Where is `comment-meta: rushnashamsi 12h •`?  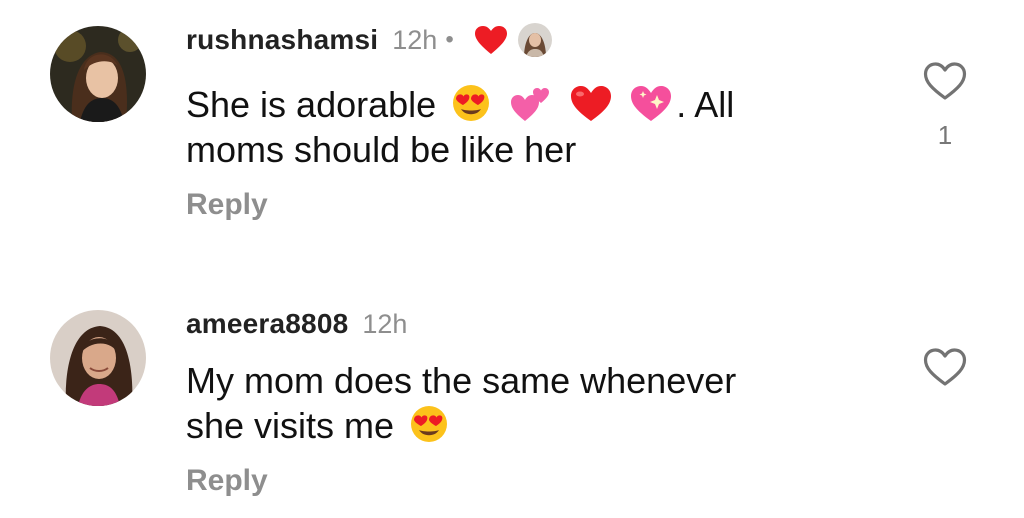 comment-meta: rushnashamsi 12h • is located at coordinates (369, 40).